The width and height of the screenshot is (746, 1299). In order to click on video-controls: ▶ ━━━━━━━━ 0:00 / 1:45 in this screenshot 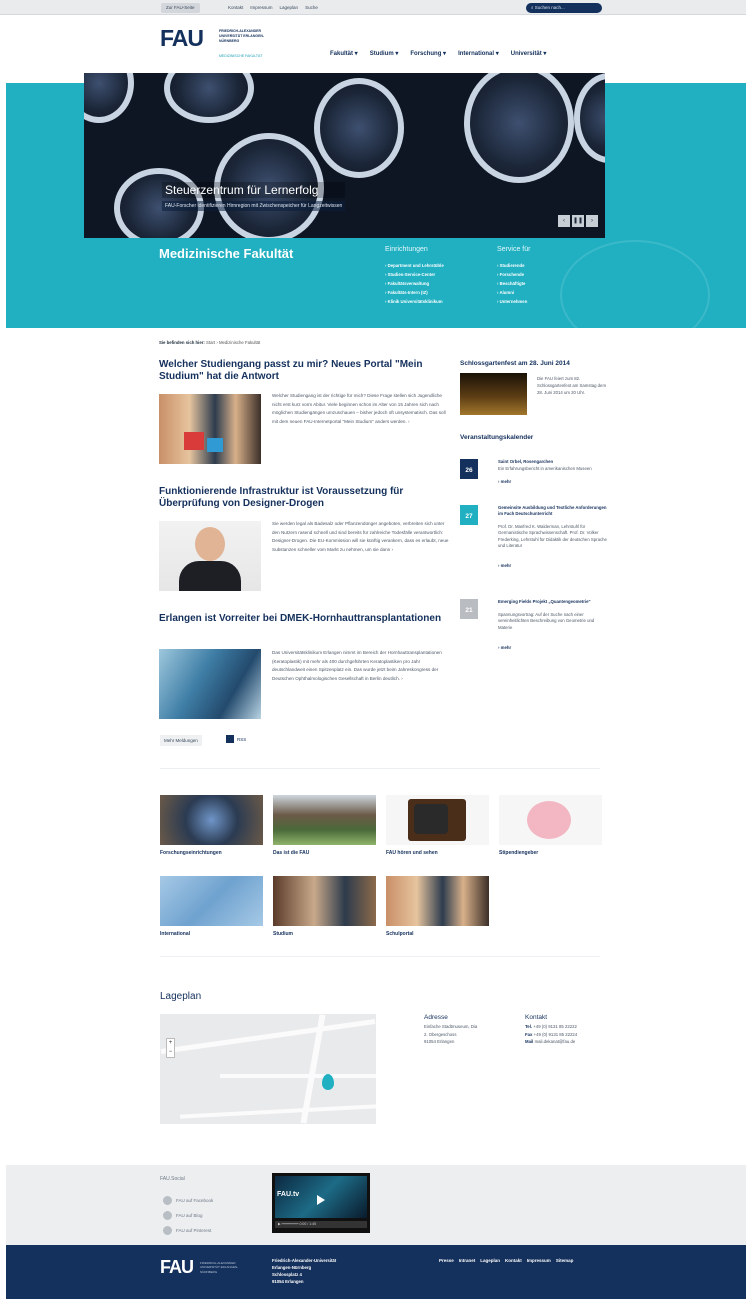, I will do `click(321, 1224)`.